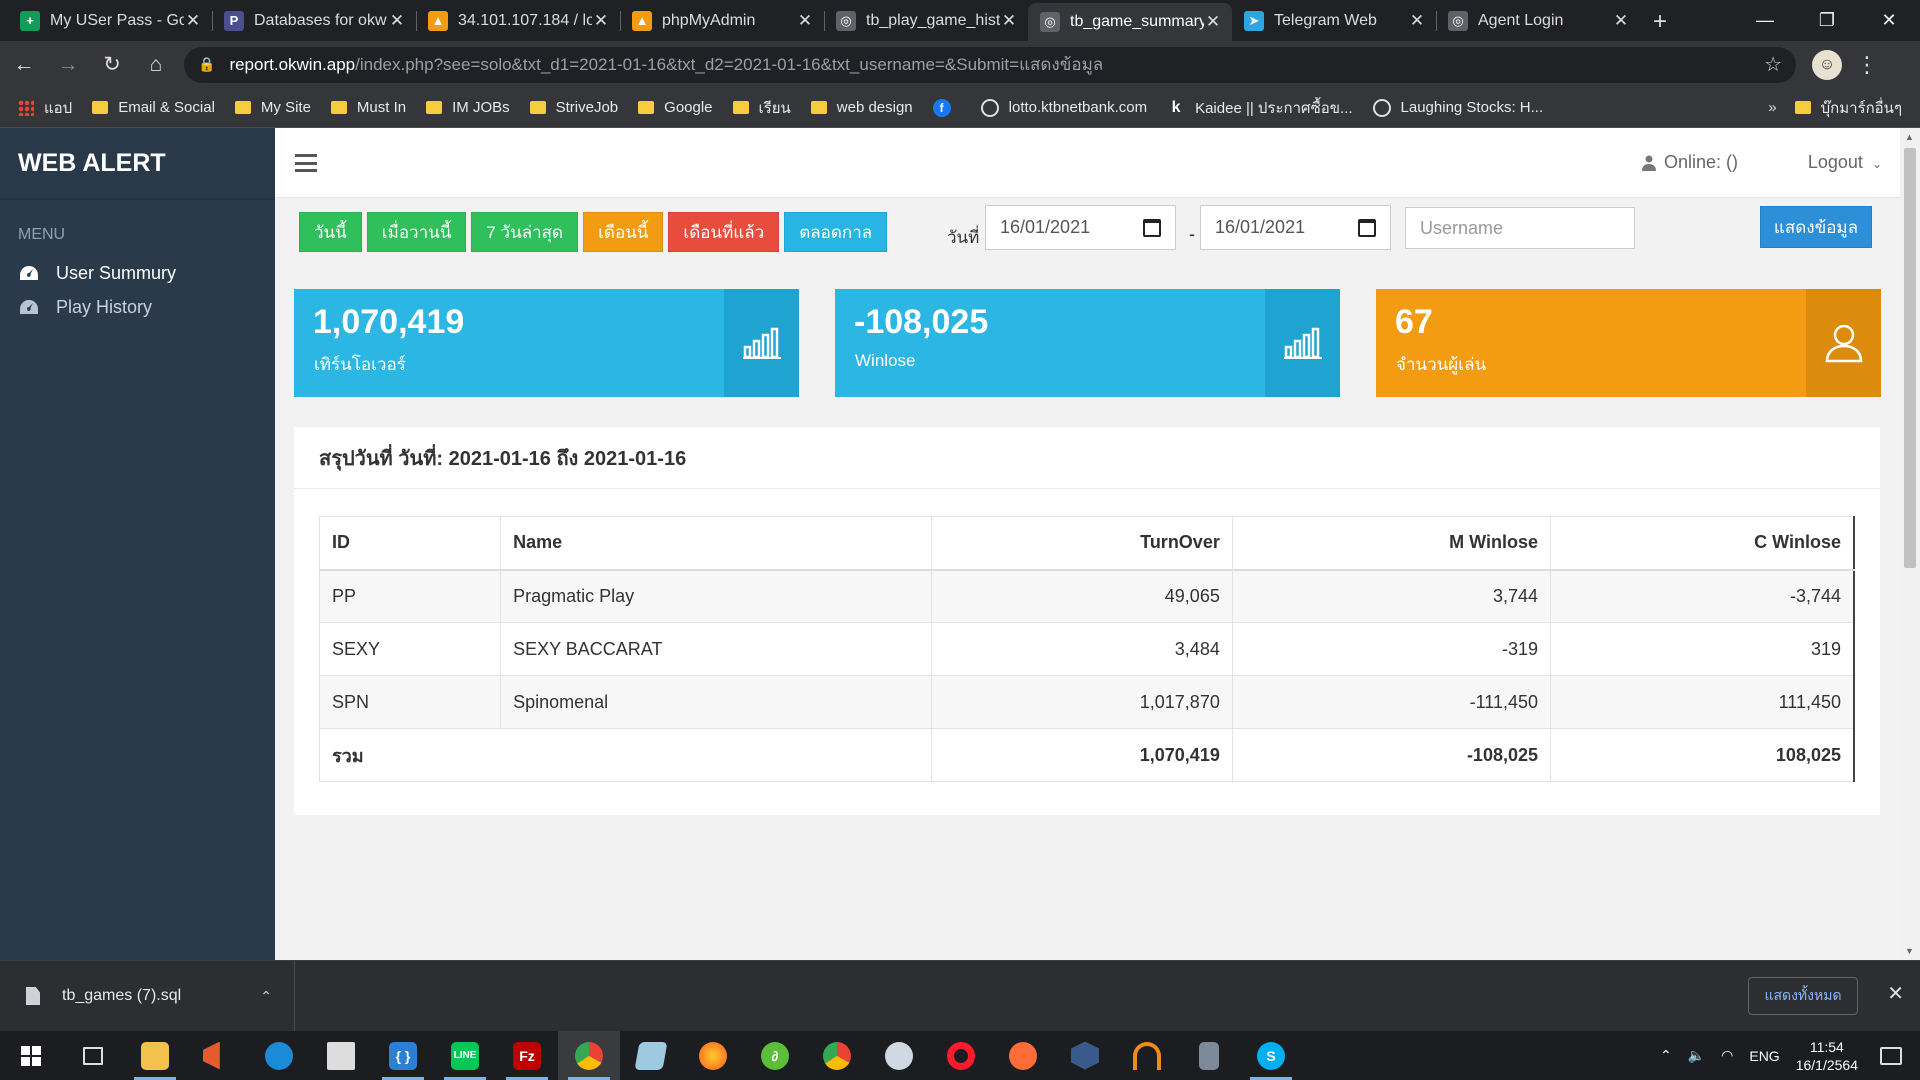 The image size is (1920, 1080). Describe the element at coordinates (1909, 951) in the screenshot. I see `scroll-down-icon: ▼` at that location.